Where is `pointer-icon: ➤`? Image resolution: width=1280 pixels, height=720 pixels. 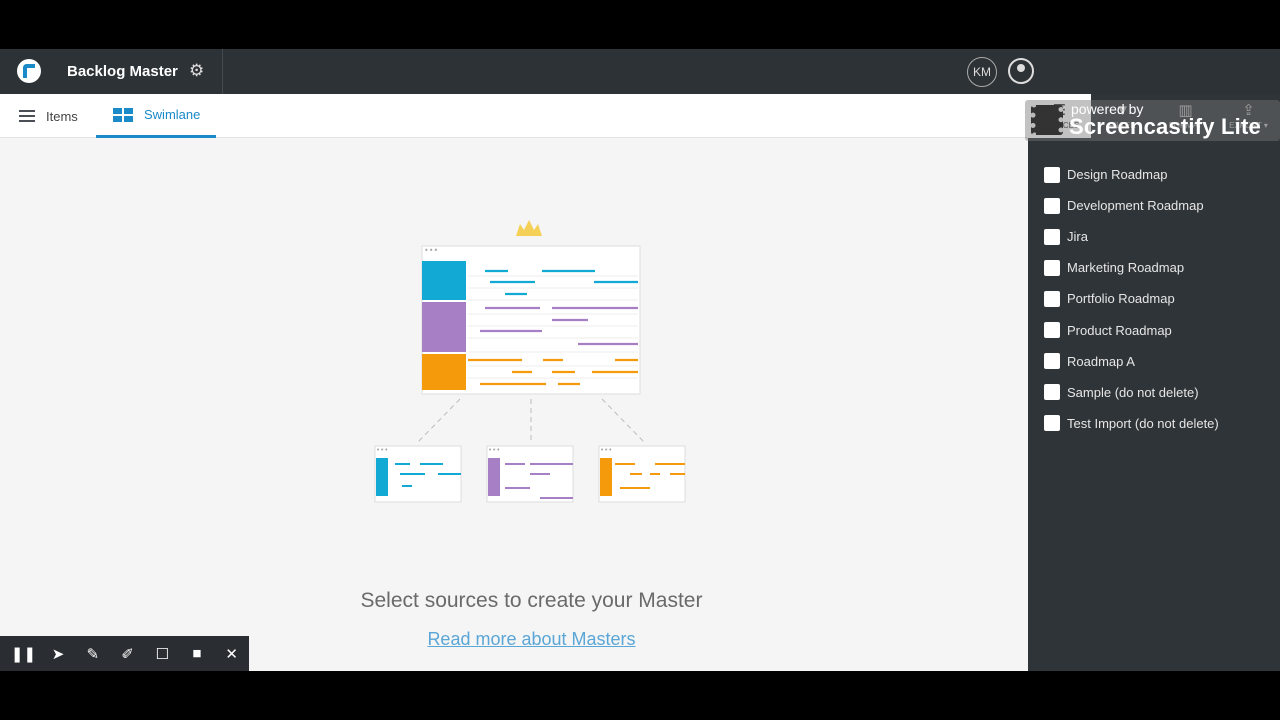 pointer-icon: ➤ is located at coordinates (58, 653).